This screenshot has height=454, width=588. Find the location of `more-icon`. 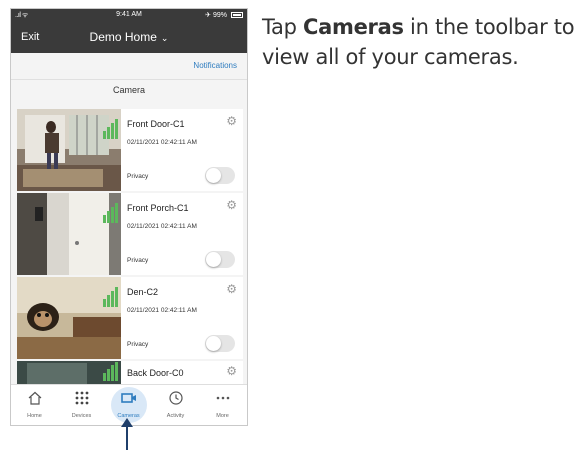

more-icon is located at coordinates (222, 402).